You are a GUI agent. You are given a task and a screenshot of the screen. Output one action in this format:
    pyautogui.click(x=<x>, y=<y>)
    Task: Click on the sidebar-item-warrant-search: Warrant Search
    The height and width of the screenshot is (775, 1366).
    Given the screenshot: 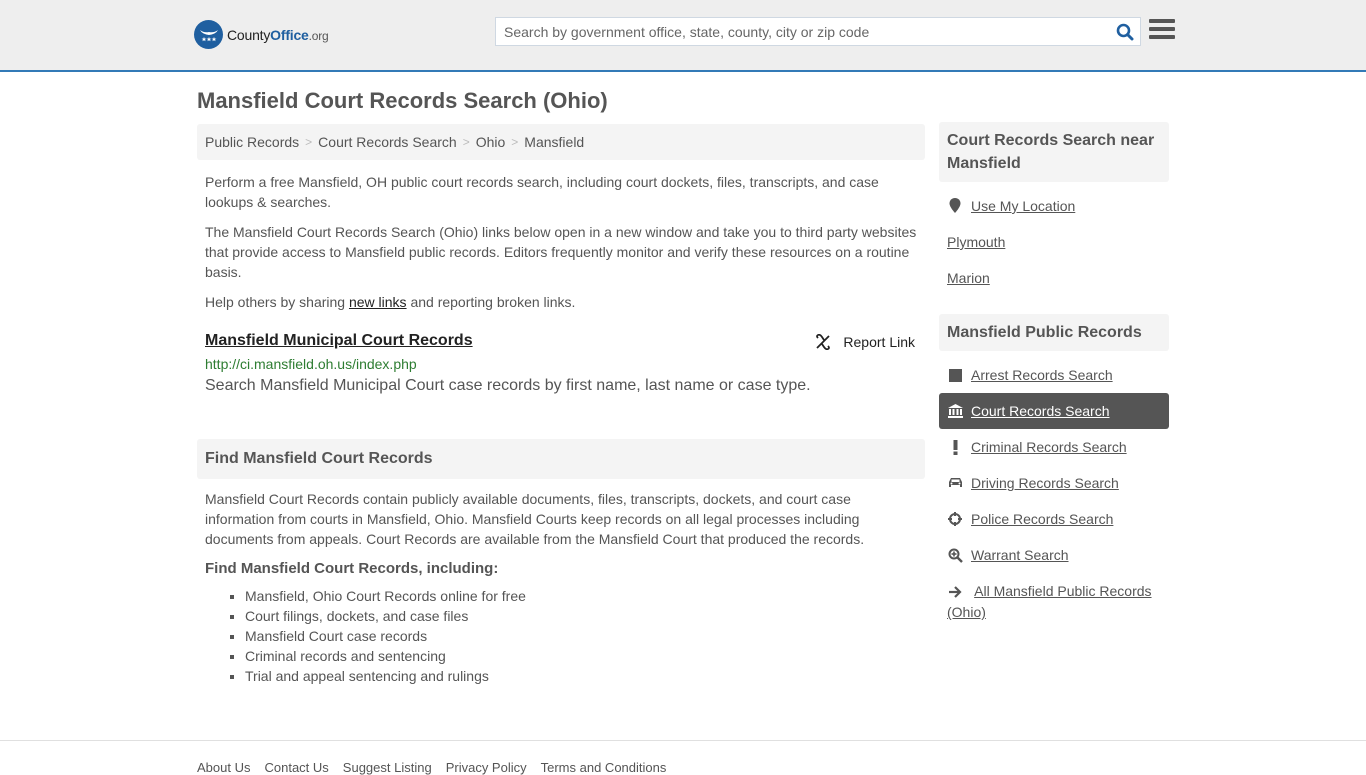 What is the action you would take?
    pyautogui.click(x=1054, y=555)
    